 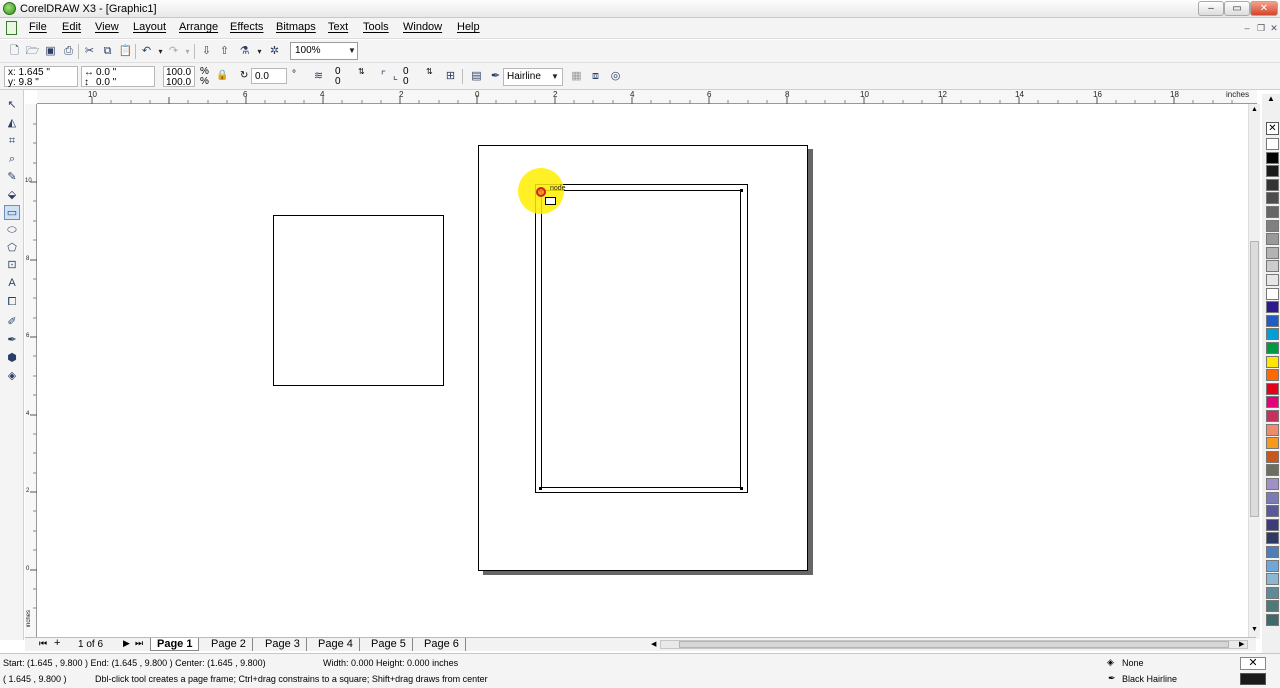 What do you see at coordinates (12, 358) in the screenshot?
I see `fill-tool-icon: ⬢` at bounding box center [12, 358].